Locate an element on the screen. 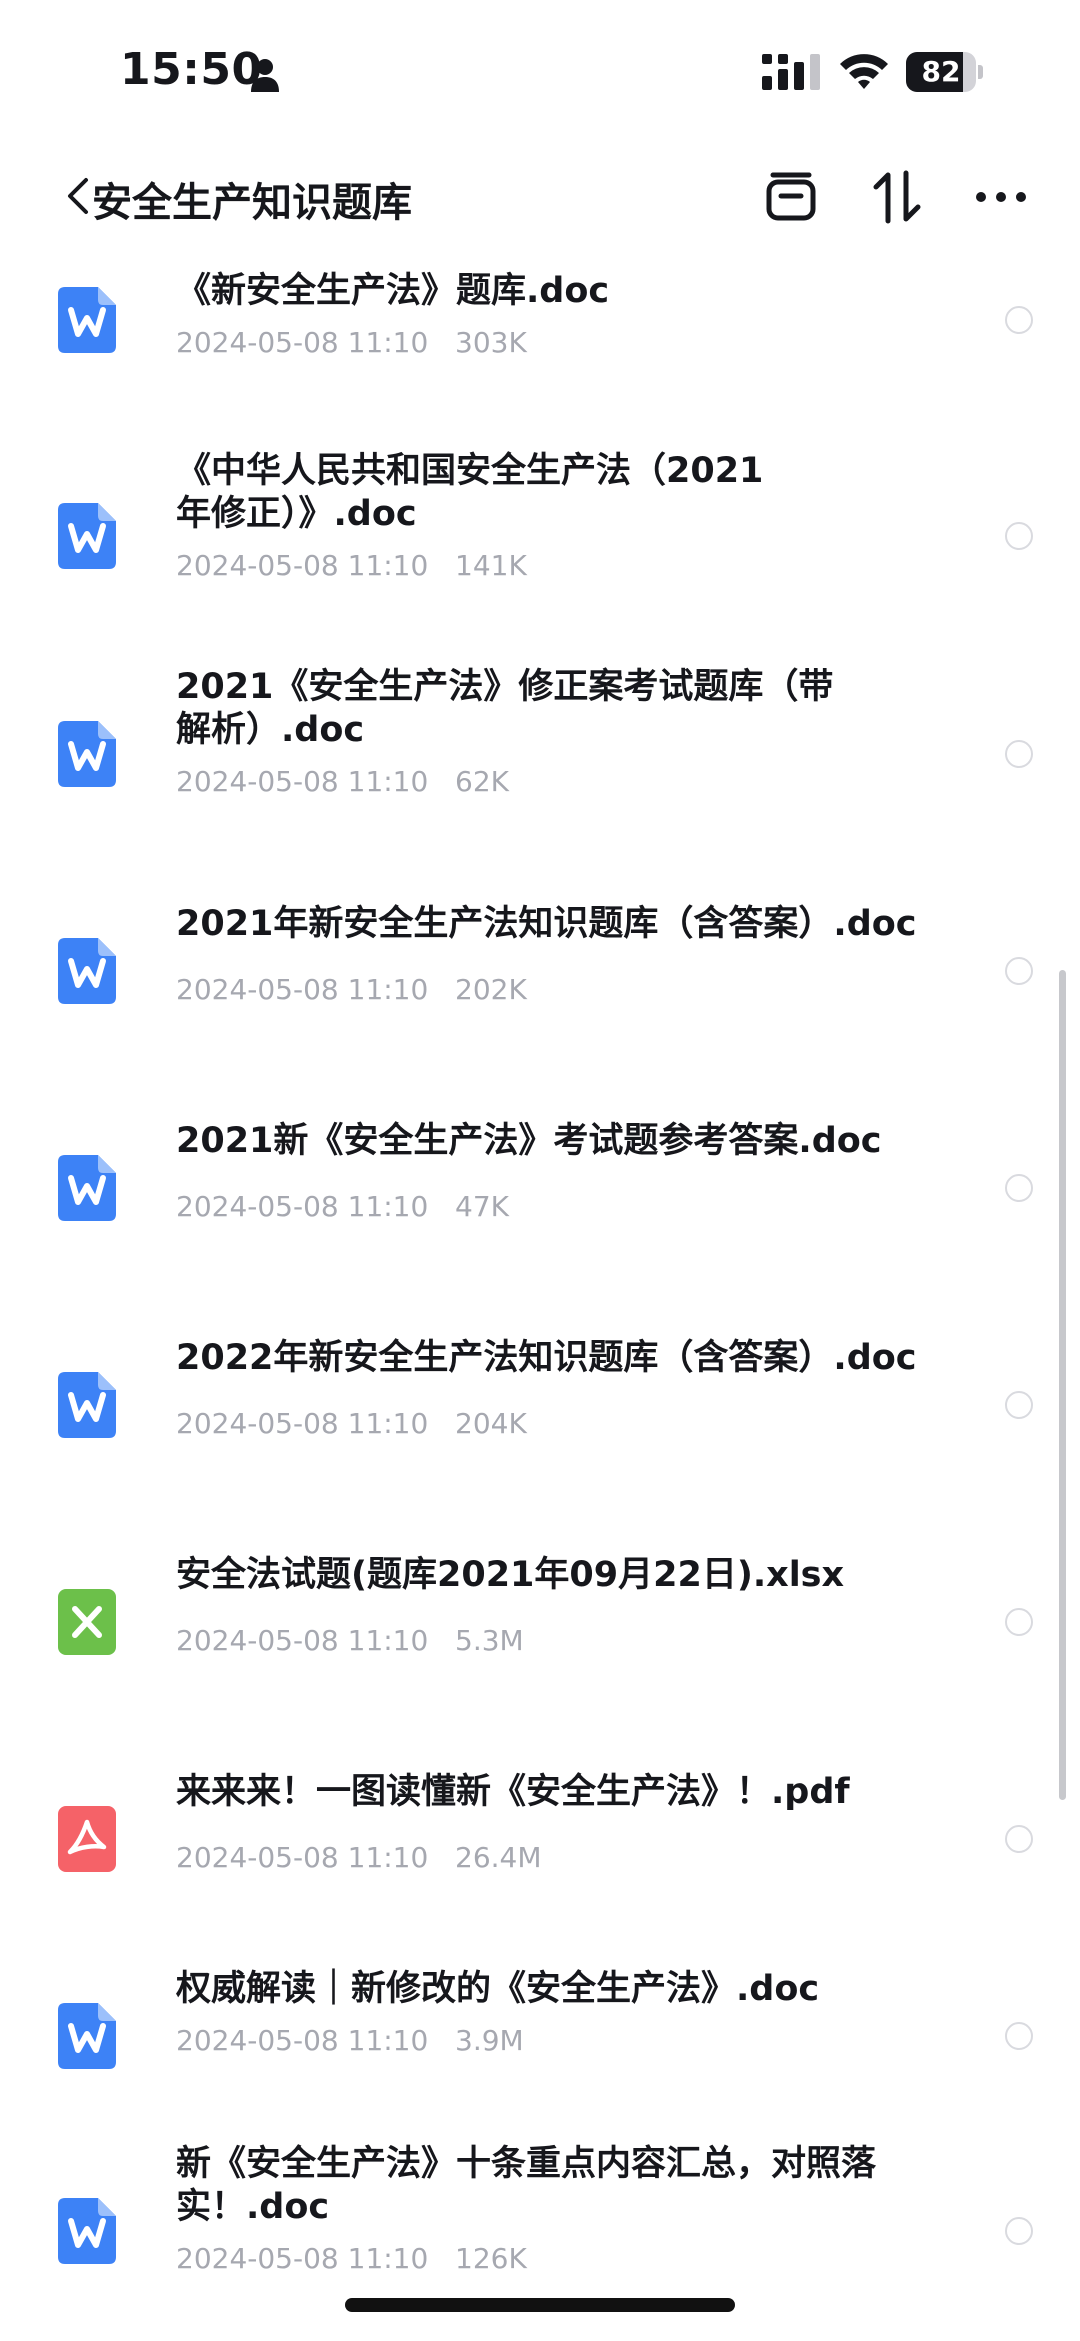 The width and height of the screenshot is (1080, 2341). cellular-signal-icon is located at coordinates (791, 72).